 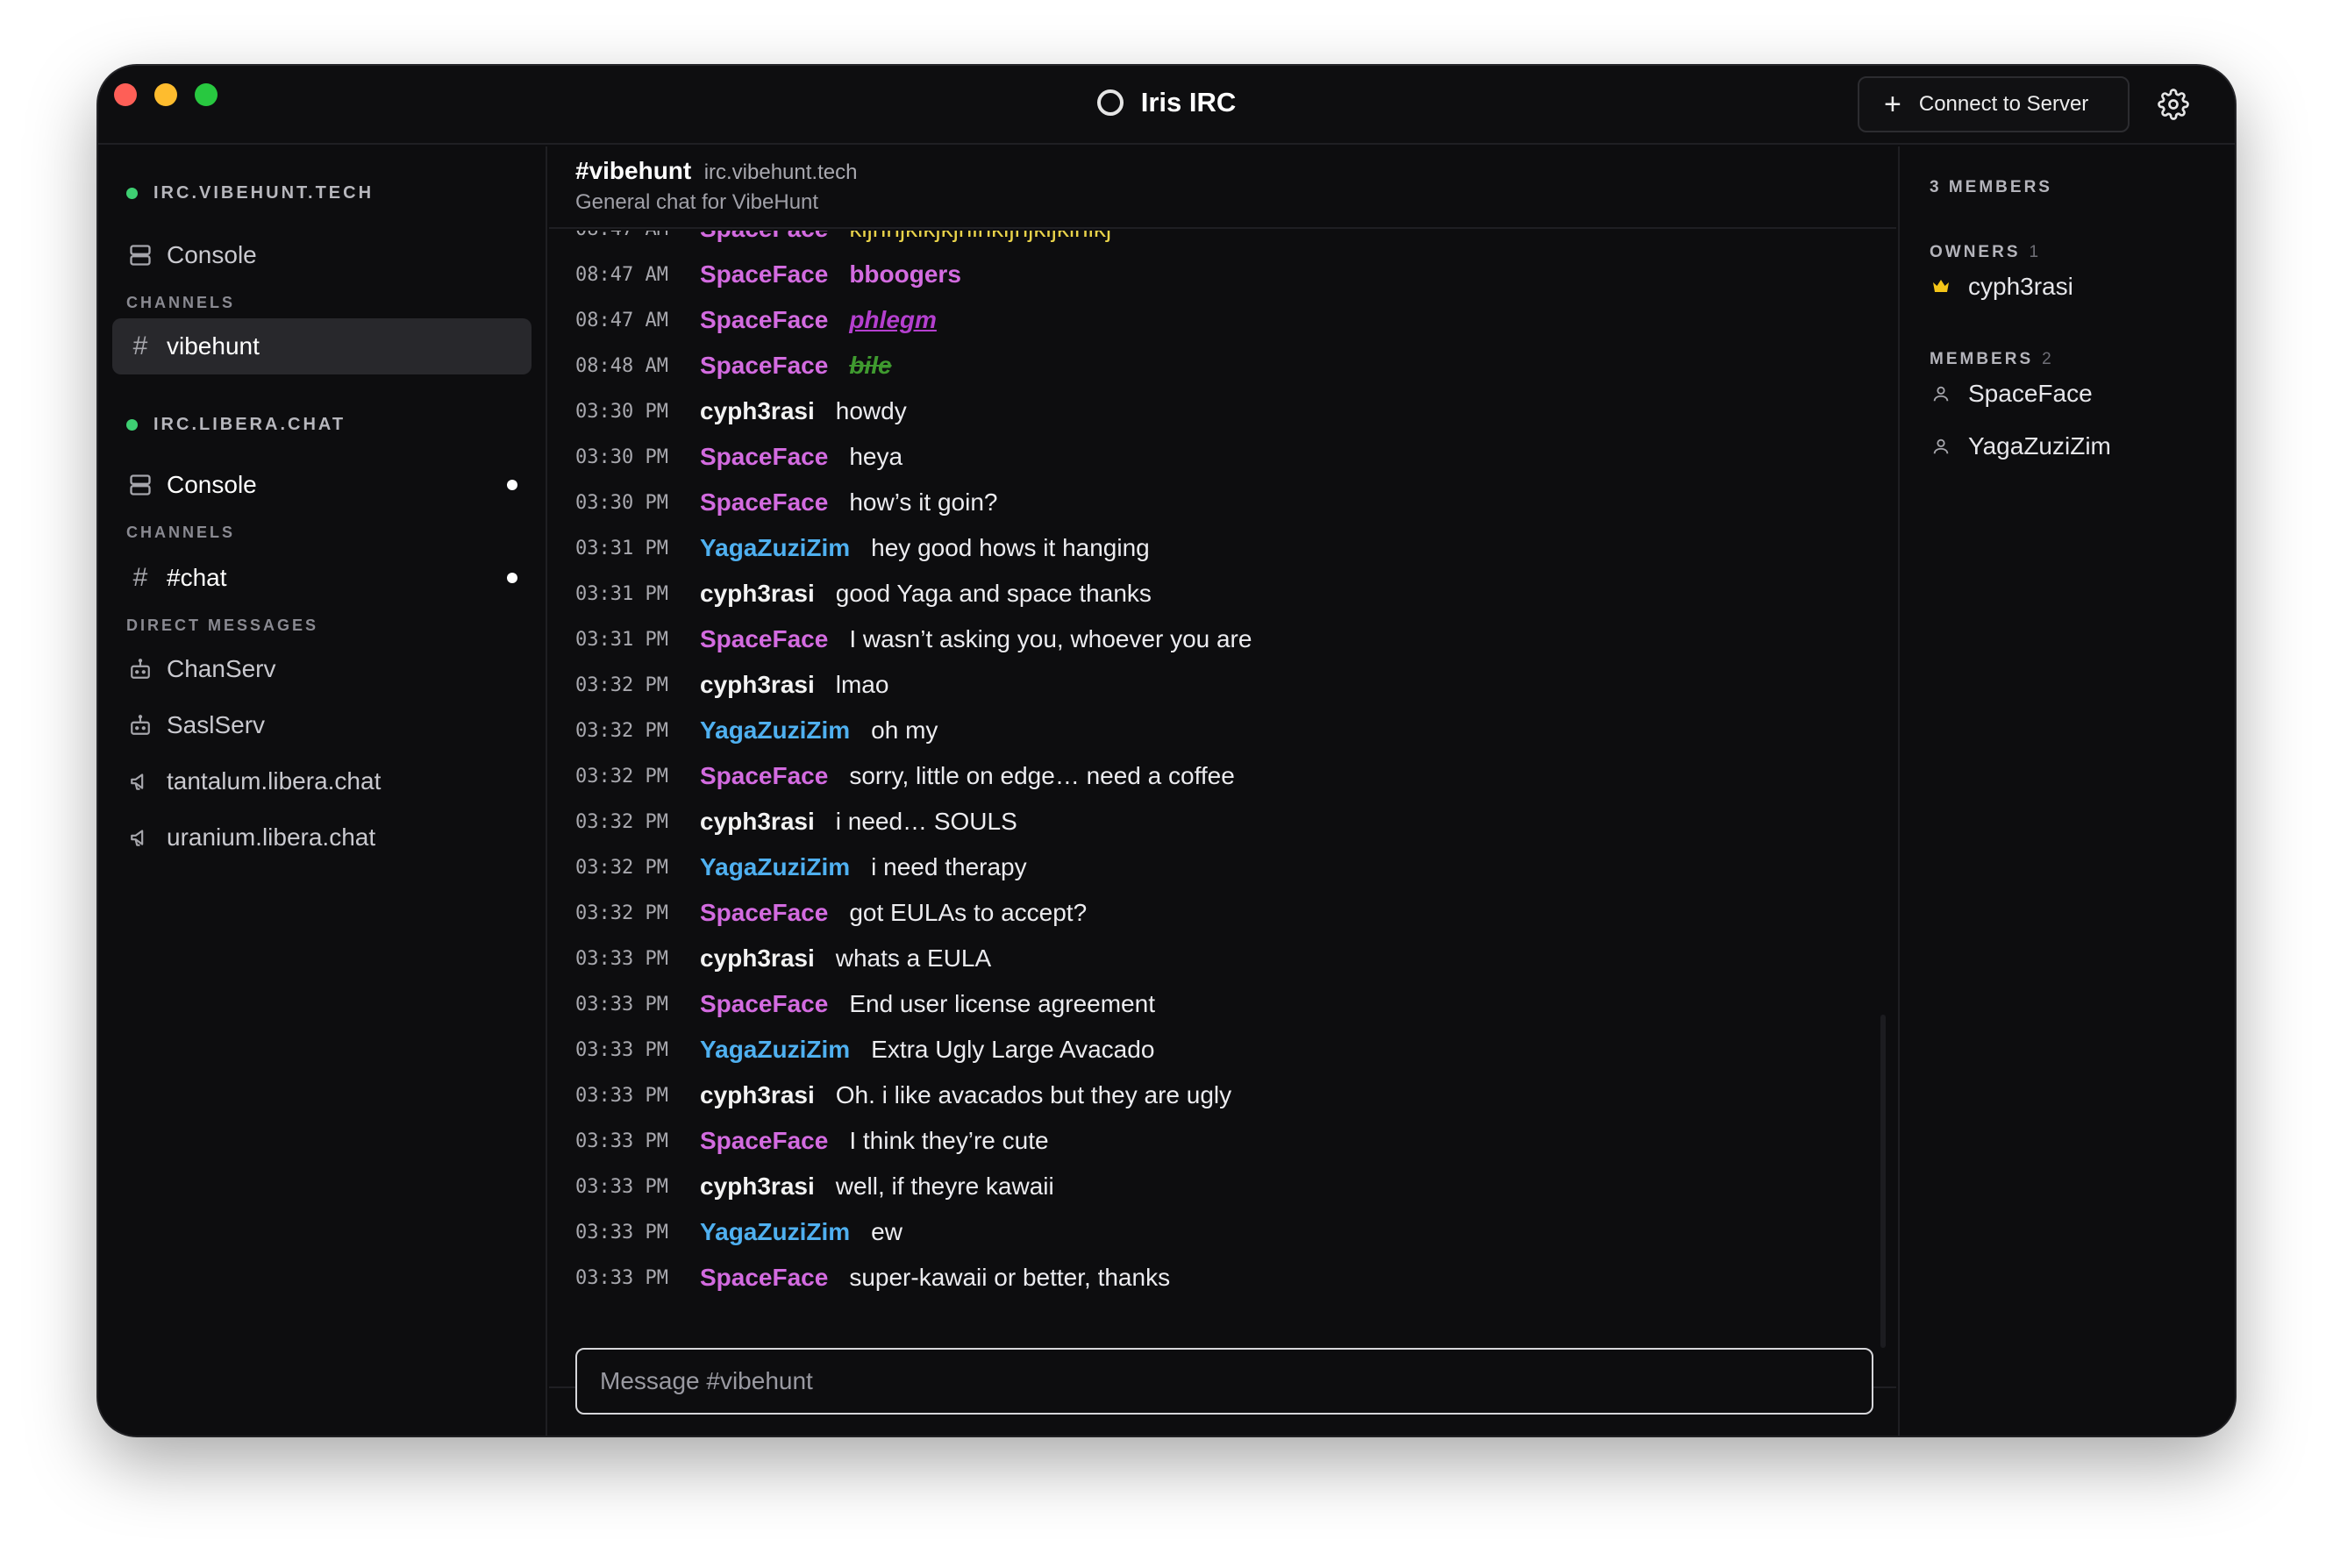 I want to click on message-row: 03:32 PM YagaZuziZim i need therapy, so click(x=801, y=868).